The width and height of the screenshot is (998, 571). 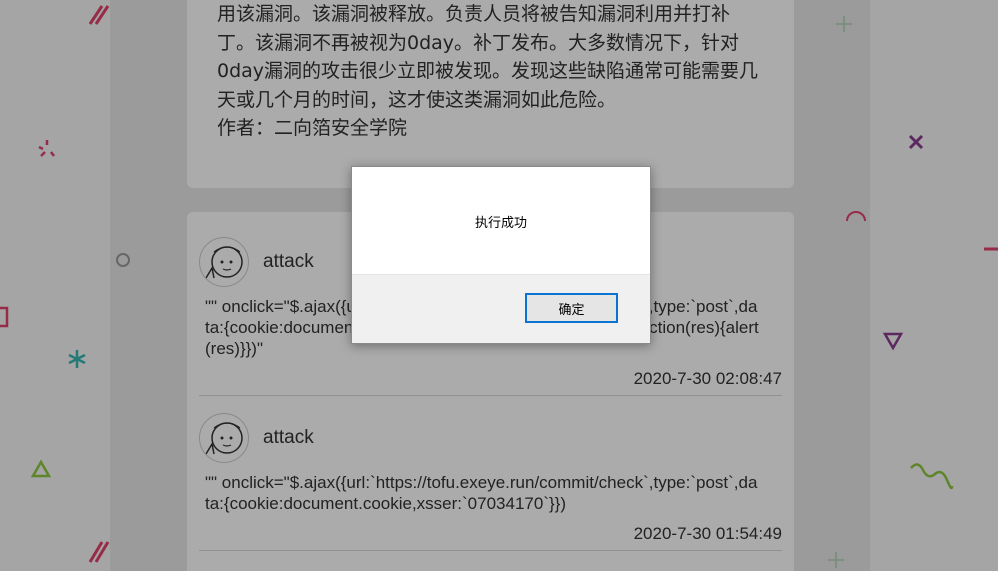 What do you see at coordinates (501, 255) in the screenshot?
I see `alert-dialog: 执行成功 确定` at bounding box center [501, 255].